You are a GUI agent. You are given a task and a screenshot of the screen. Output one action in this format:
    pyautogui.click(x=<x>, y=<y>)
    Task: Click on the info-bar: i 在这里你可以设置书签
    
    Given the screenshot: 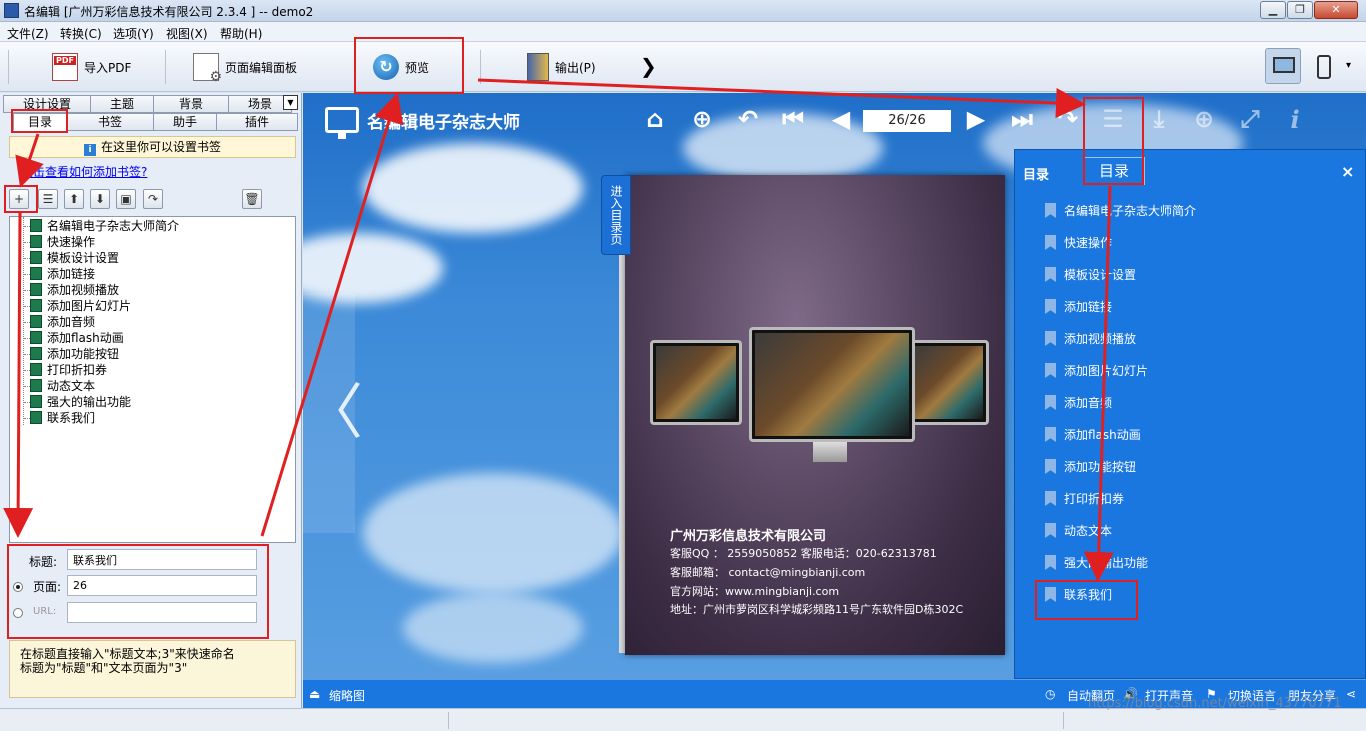 What is the action you would take?
    pyautogui.click(x=152, y=147)
    